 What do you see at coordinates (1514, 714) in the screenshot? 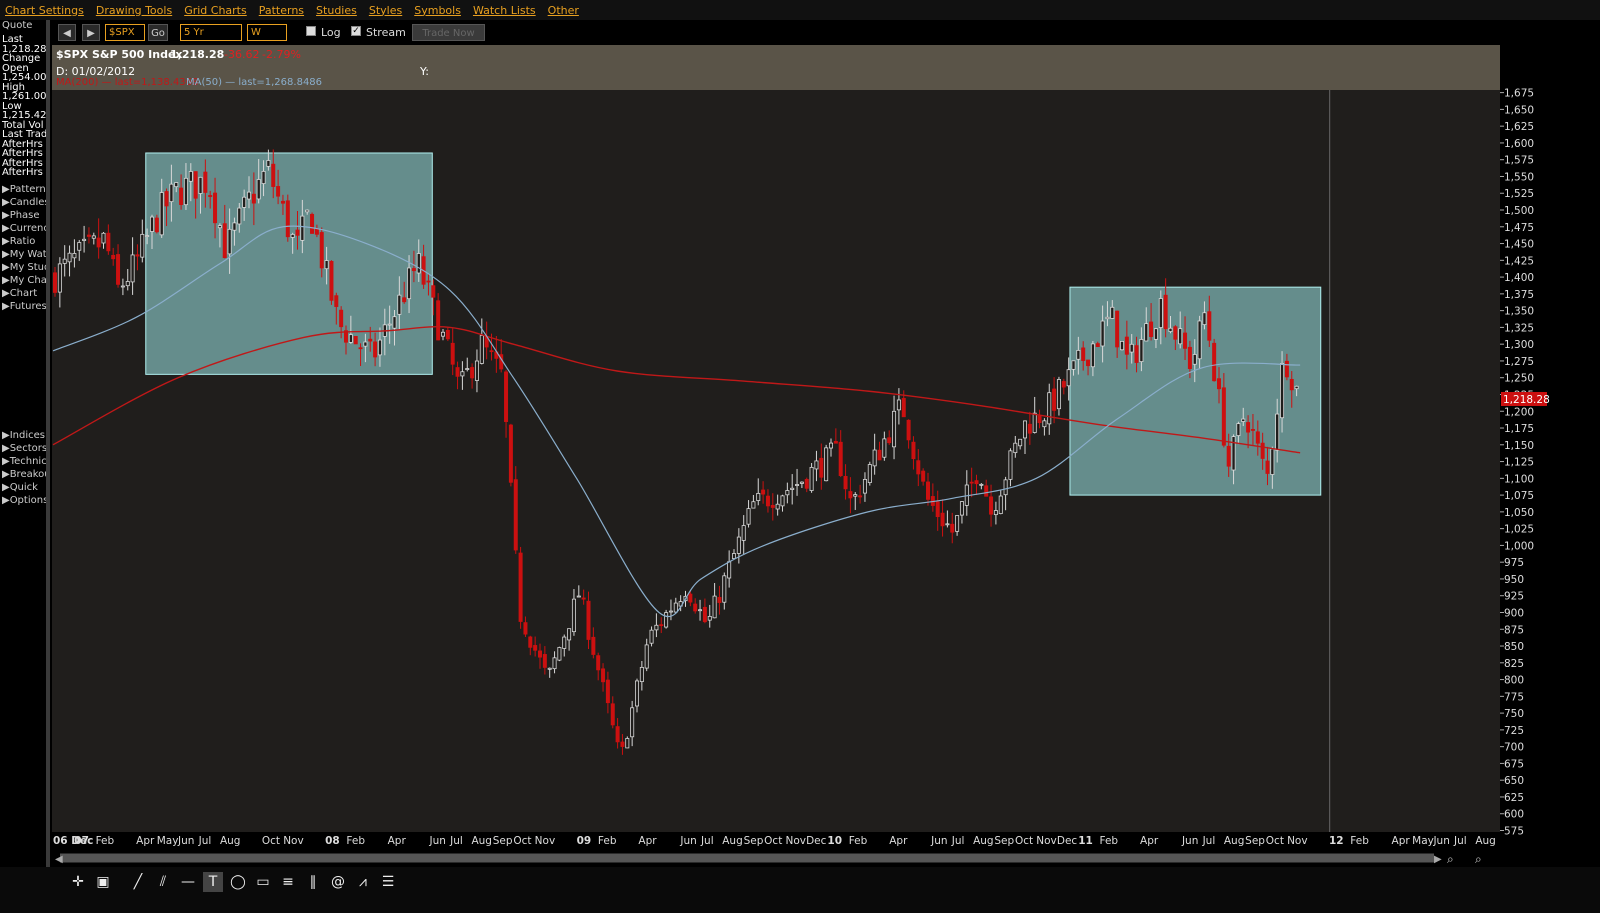
I see `y-tick-label: 750` at bounding box center [1514, 714].